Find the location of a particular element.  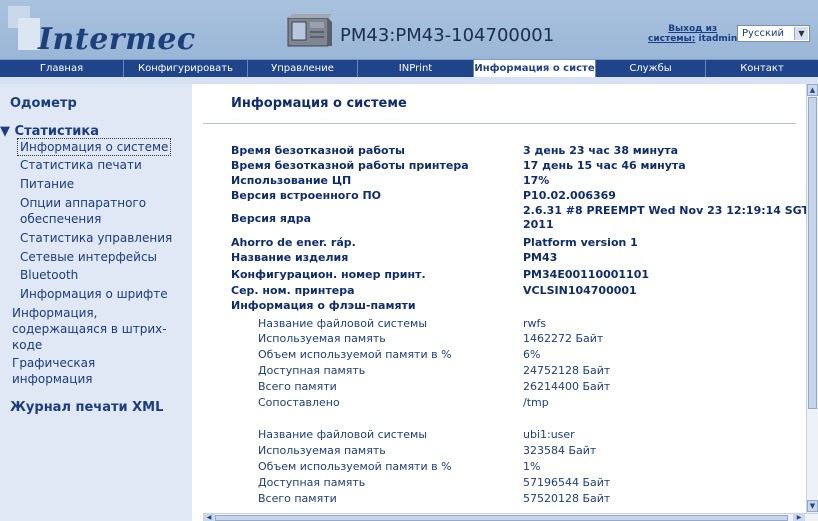

nav-contact: Контакт is located at coordinates (762, 68).